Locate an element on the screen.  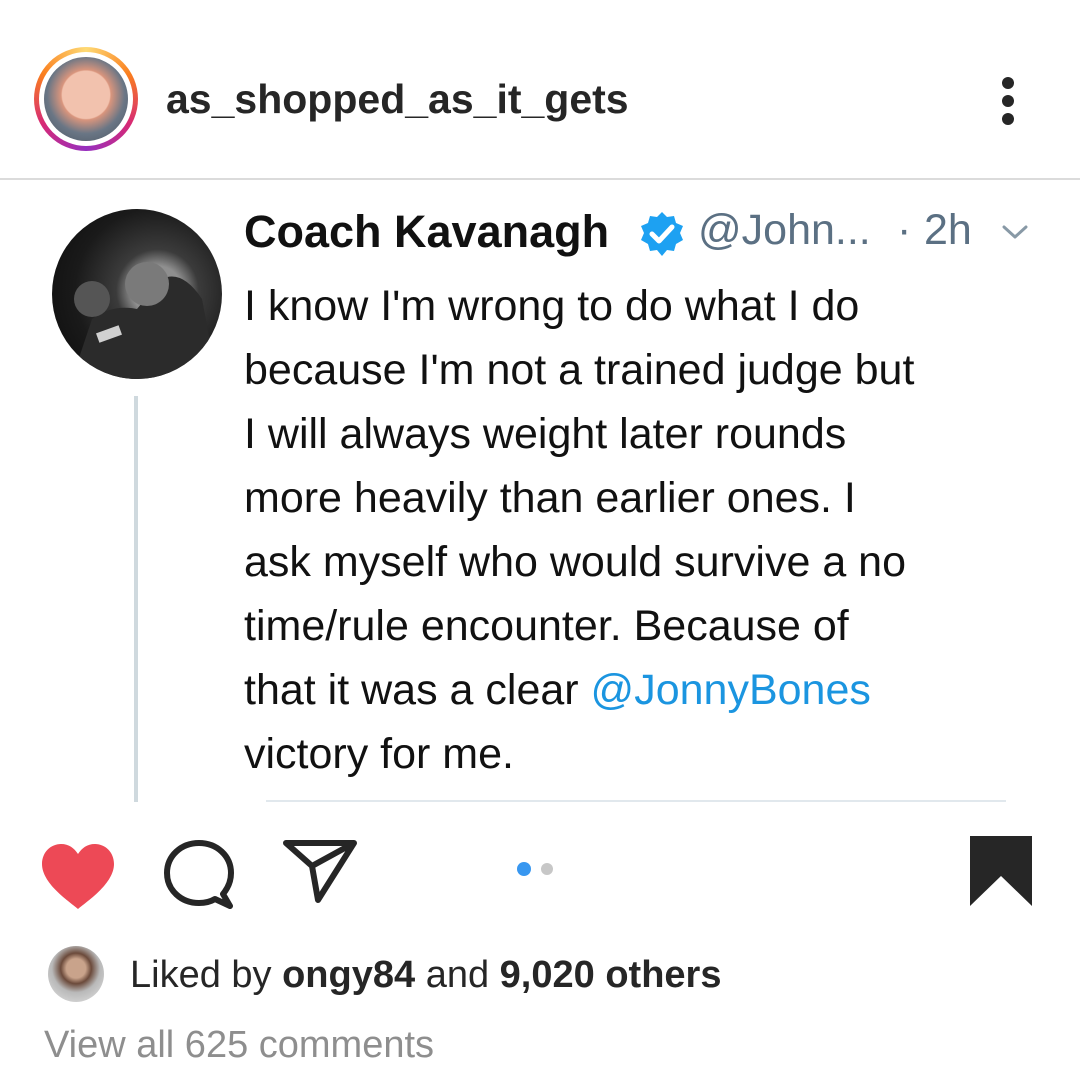
carousel-dot-active is located at coordinates (524, 869).